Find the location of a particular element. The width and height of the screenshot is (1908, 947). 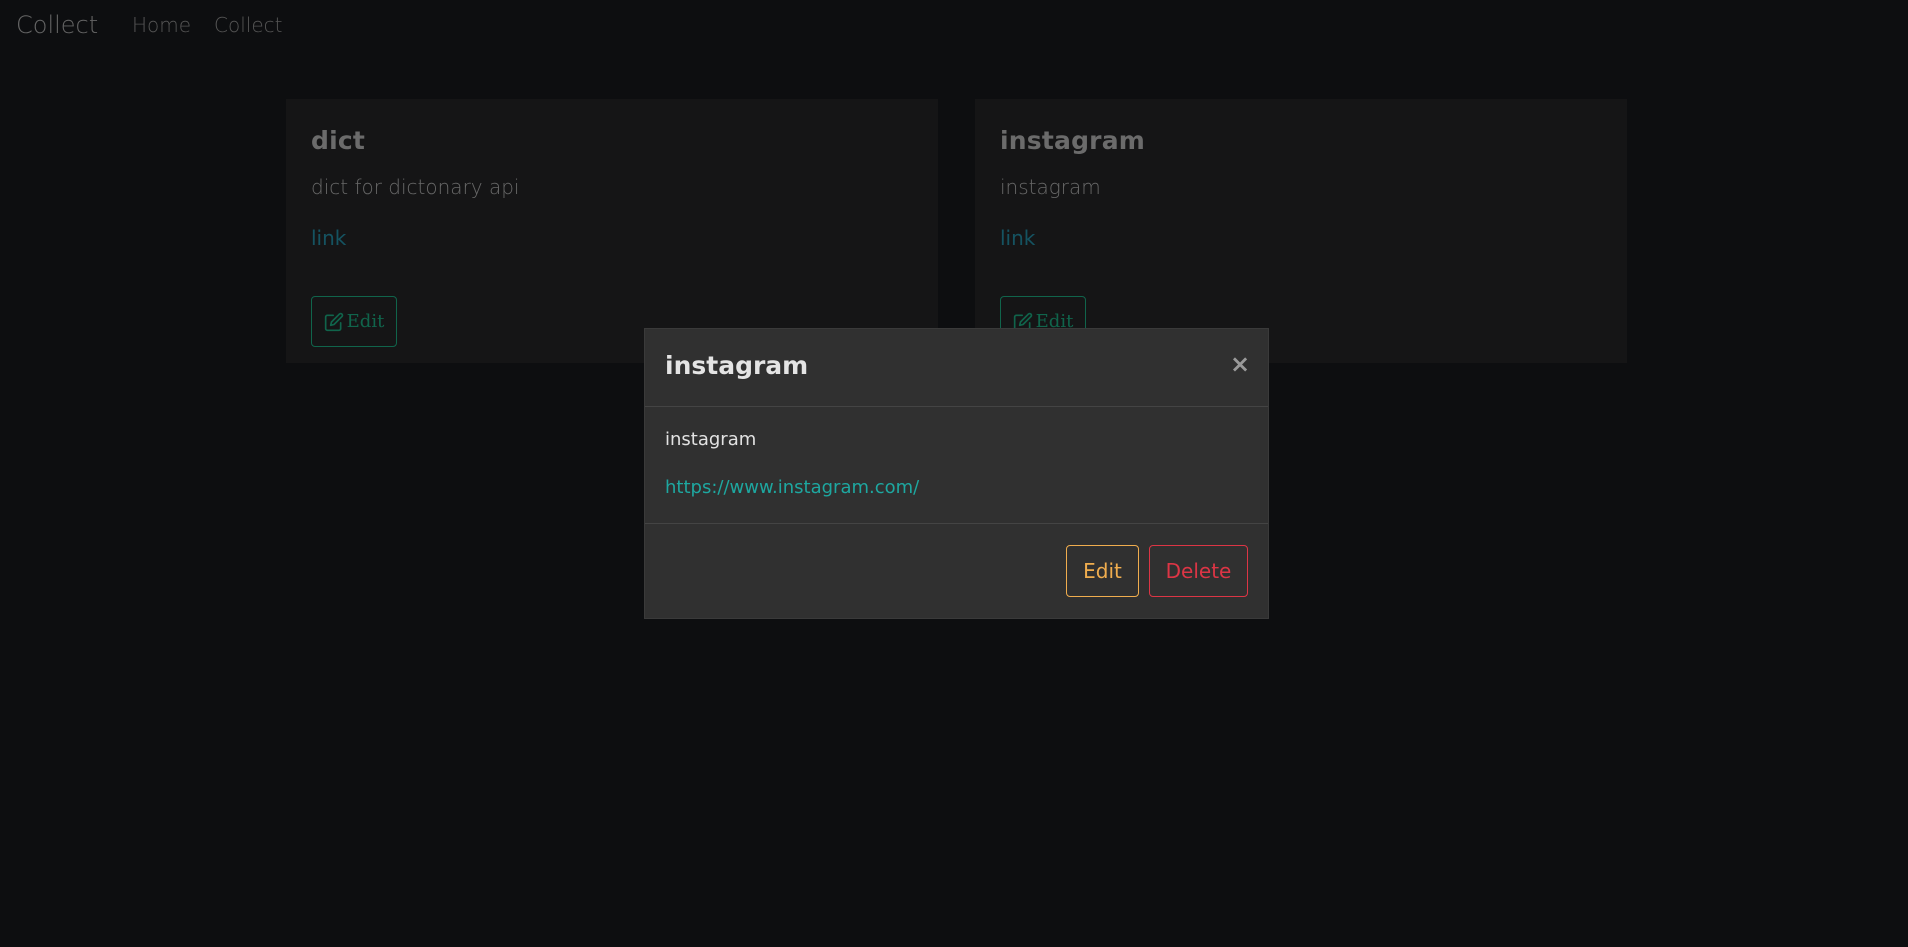

modal-header: instagram × is located at coordinates (956, 368).